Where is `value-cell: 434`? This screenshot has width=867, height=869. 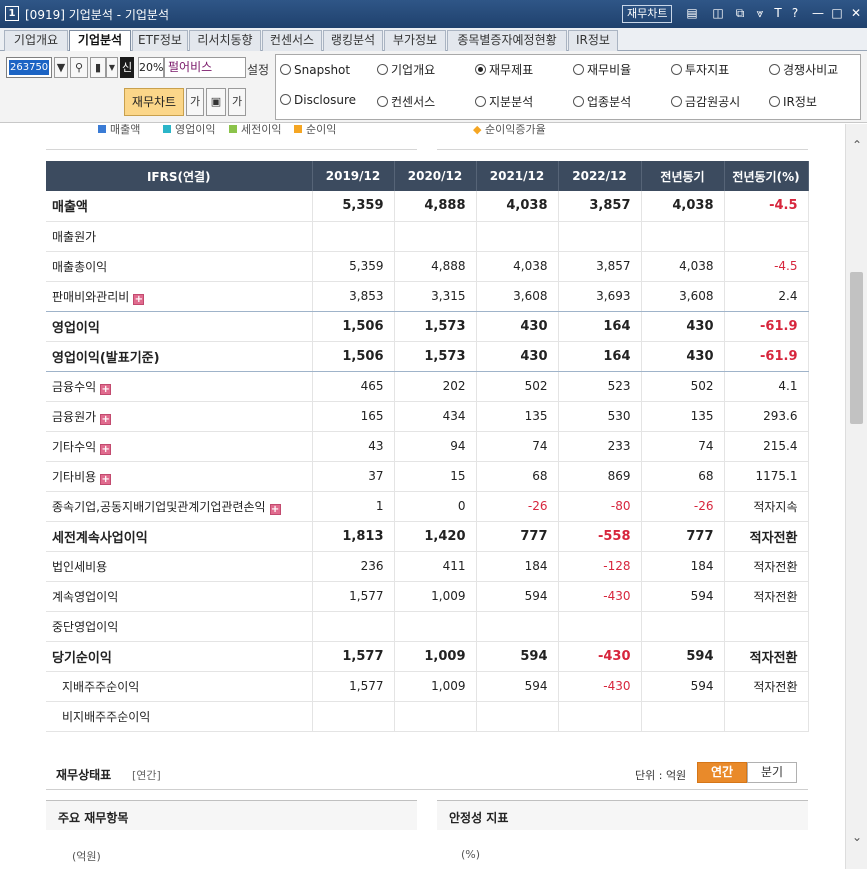 value-cell: 434 is located at coordinates (435, 416).